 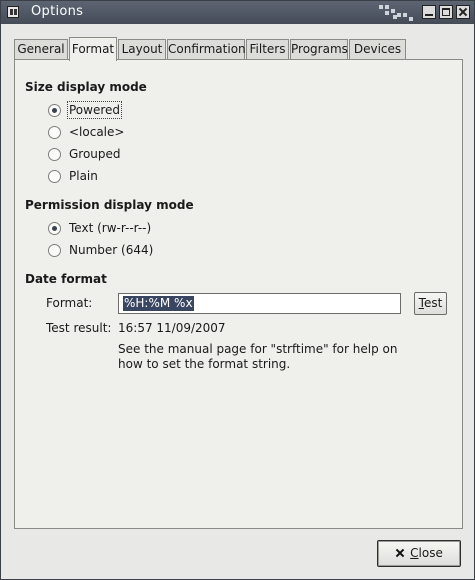 I want to click on maximize-button, so click(x=446, y=12).